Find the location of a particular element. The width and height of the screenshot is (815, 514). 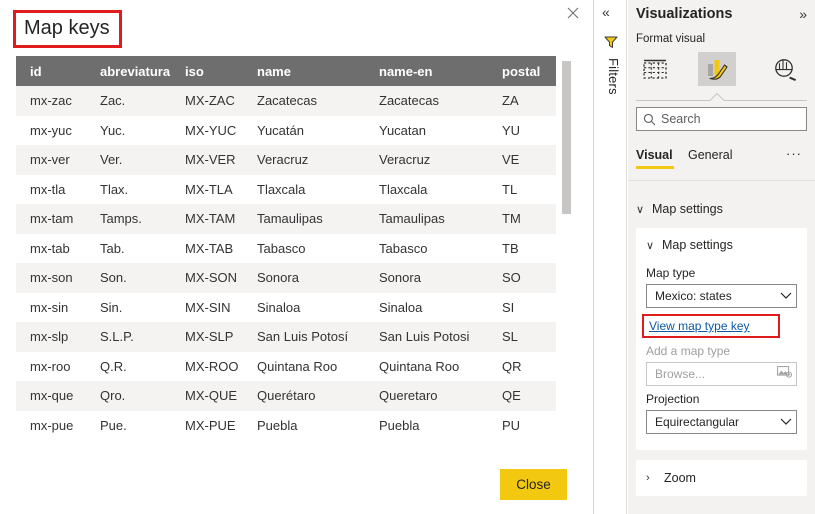

analytics-icon is located at coordinates (785, 69).